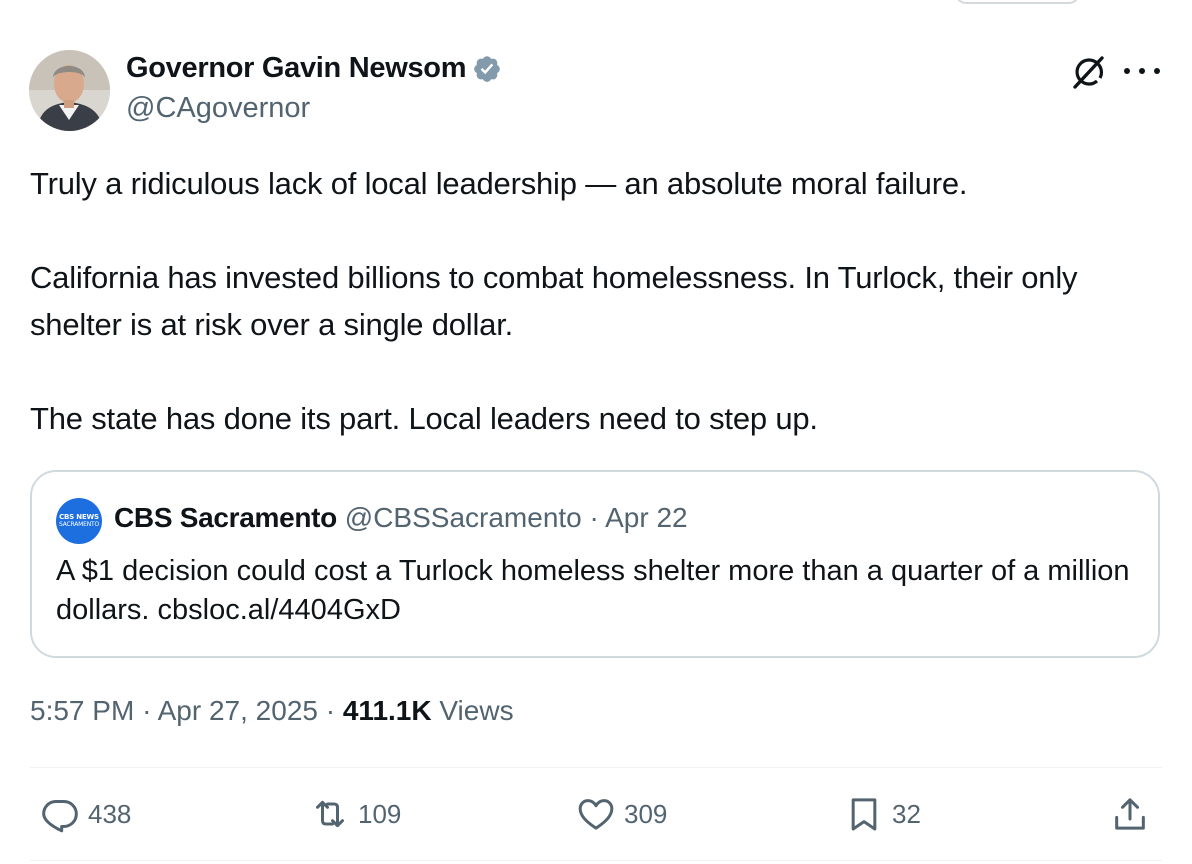 The width and height of the screenshot is (1192, 864). What do you see at coordinates (864, 814) in the screenshot?
I see `bookmark-icon` at bounding box center [864, 814].